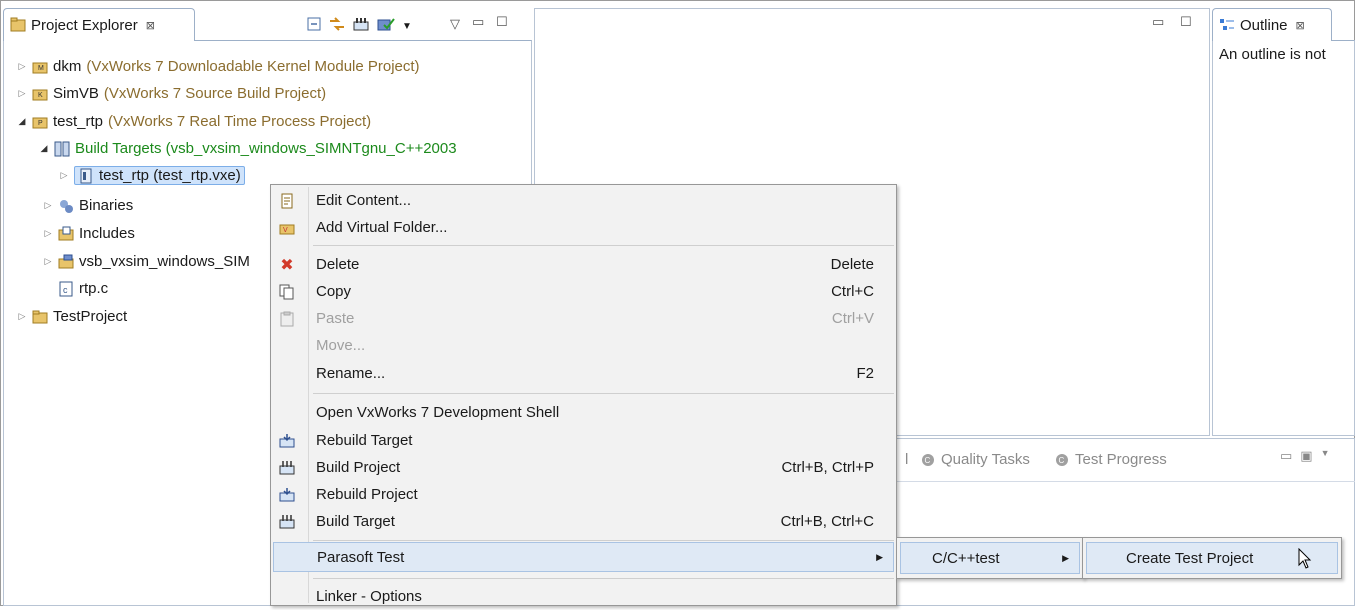 This screenshot has width=1356, height=610. Describe the element at coordinates (358, 467) in the screenshot. I see `menu-item-build-project-label: Build Project` at that location.